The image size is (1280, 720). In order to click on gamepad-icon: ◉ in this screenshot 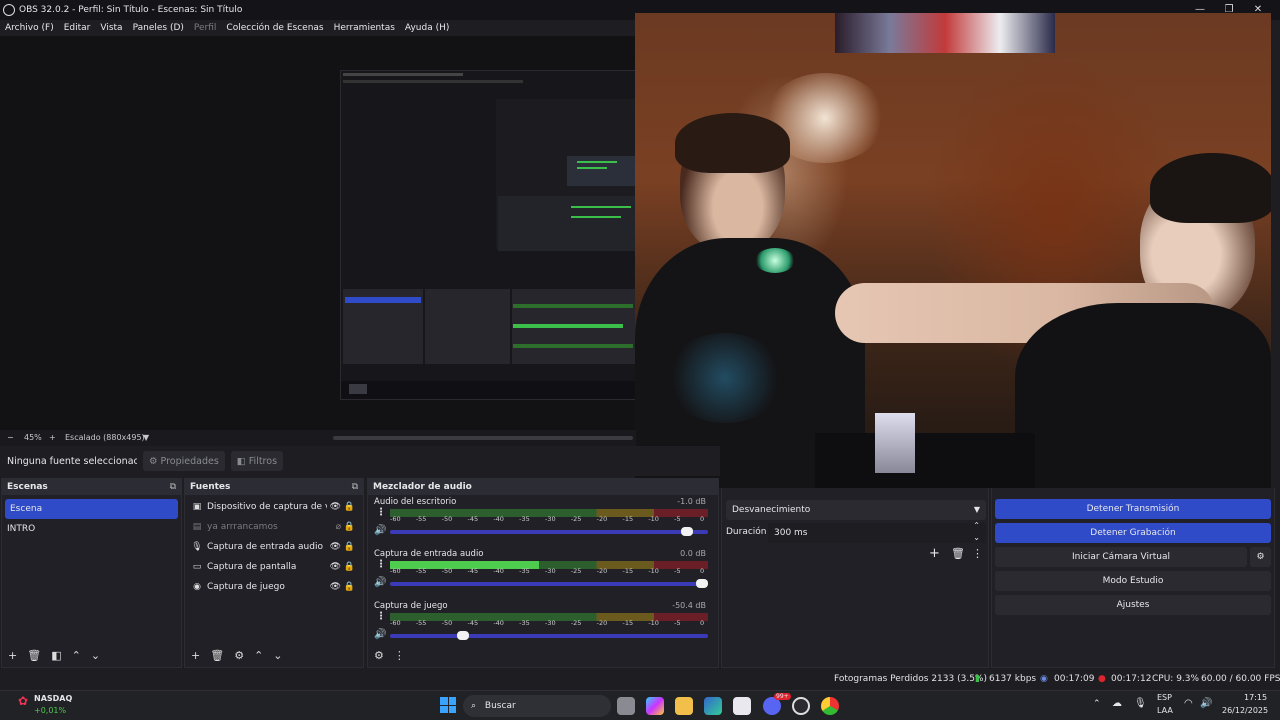, I will do `click(197, 587)`.